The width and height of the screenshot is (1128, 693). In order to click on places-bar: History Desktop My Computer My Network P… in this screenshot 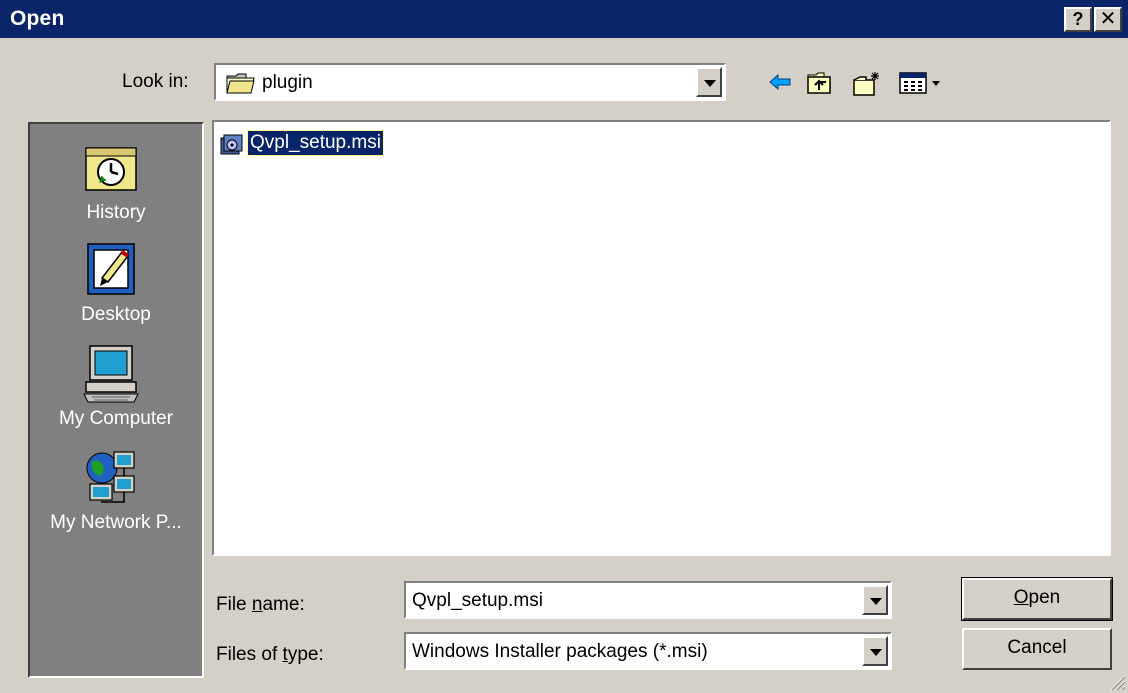, I will do `click(116, 400)`.